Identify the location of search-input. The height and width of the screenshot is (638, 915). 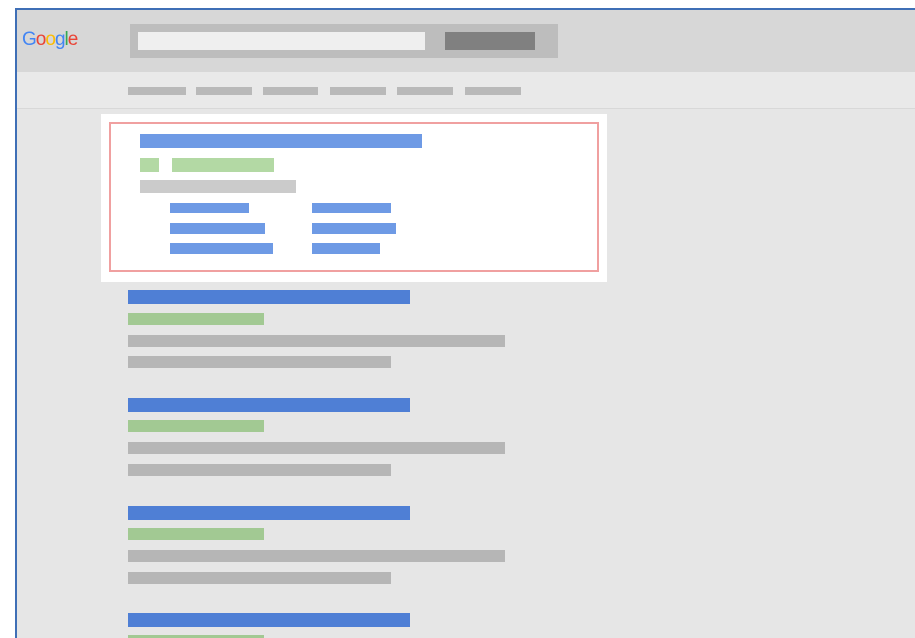
(281, 41).